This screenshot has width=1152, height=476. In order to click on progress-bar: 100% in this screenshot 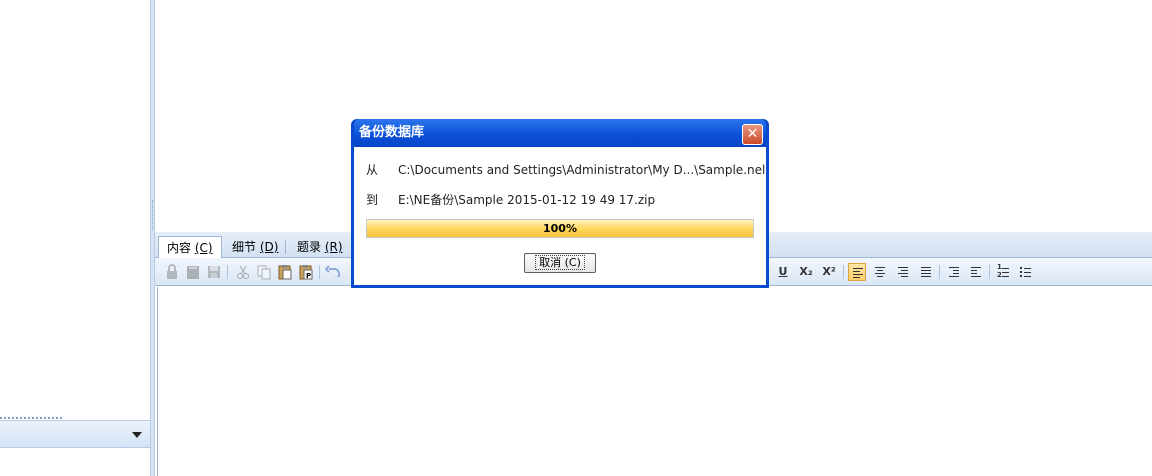, I will do `click(560, 228)`.